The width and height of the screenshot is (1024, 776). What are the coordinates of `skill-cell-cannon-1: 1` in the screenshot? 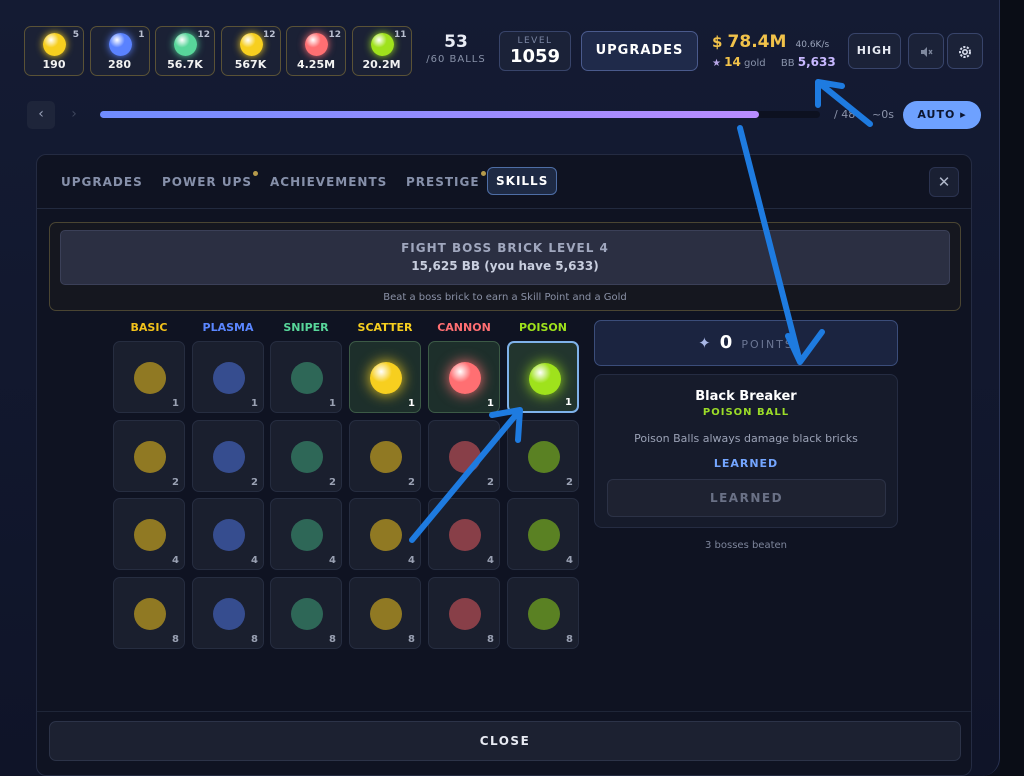 It's located at (464, 377).